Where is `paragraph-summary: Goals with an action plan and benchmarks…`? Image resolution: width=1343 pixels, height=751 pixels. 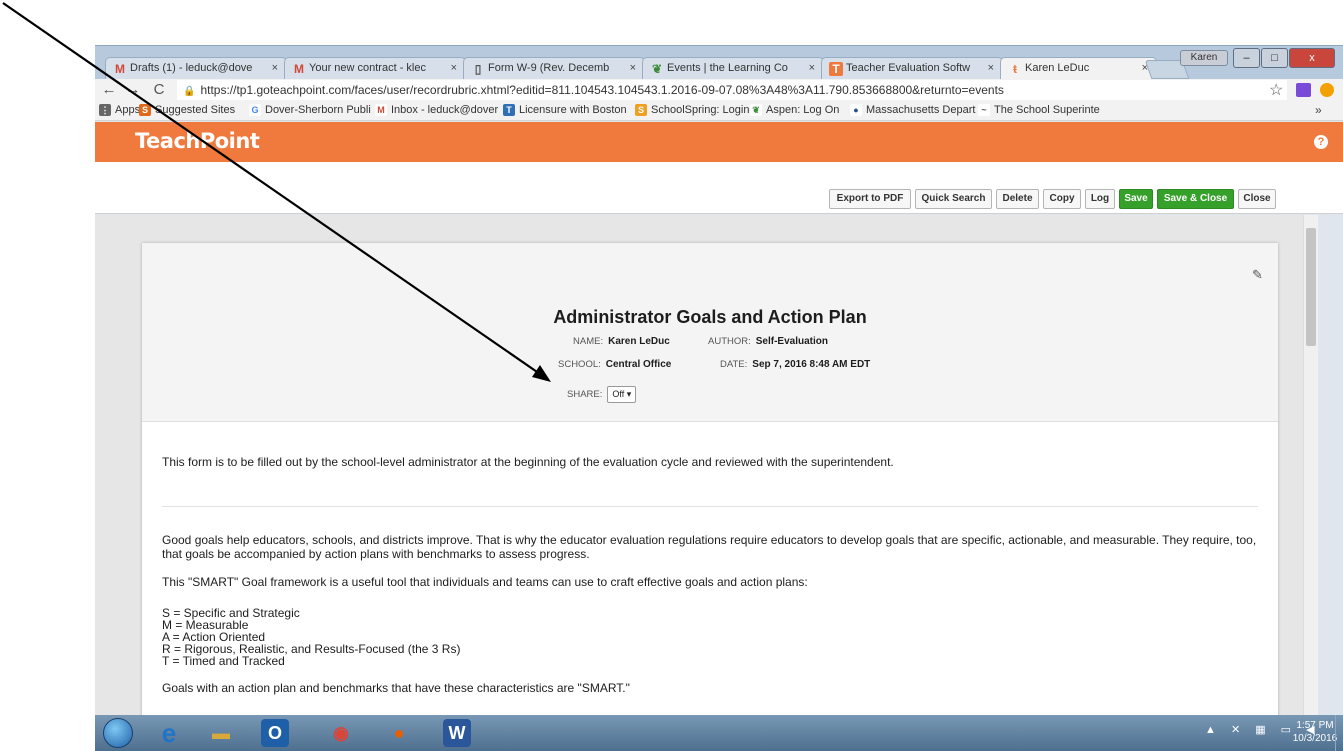 paragraph-summary: Goals with an action plan and benchmarks… is located at coordinates (396, 688).